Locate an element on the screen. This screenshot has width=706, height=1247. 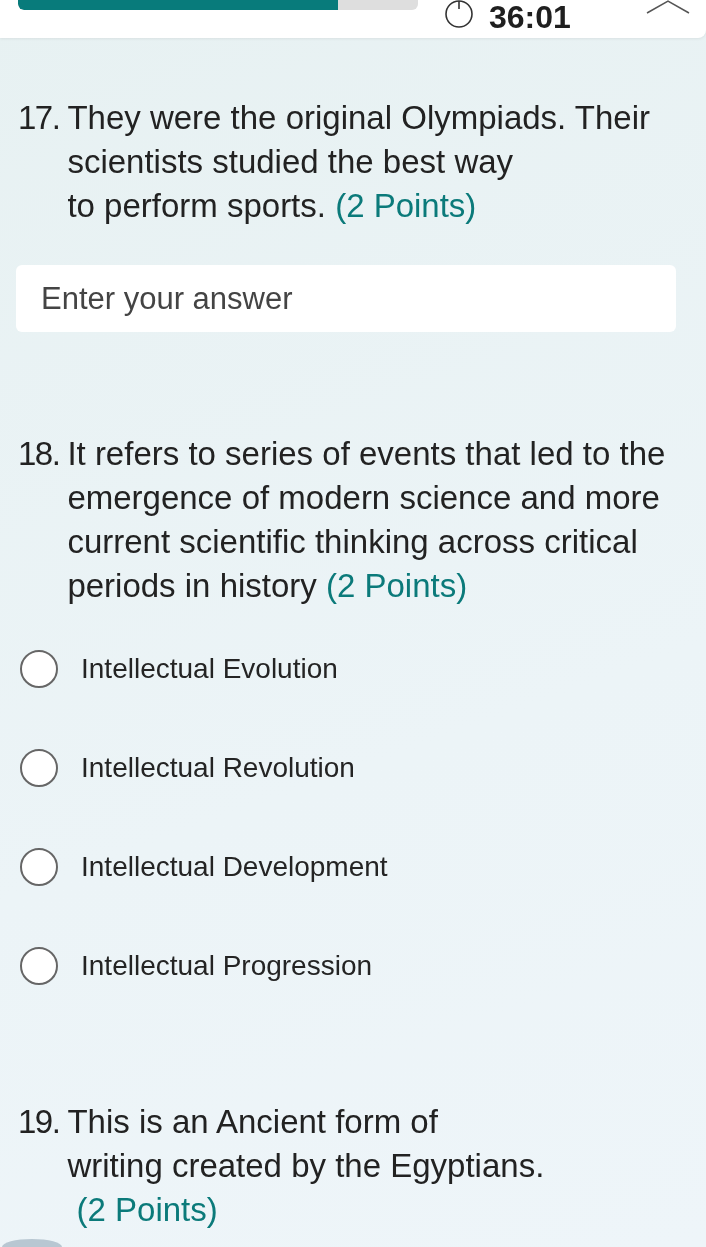
question-number: 17. is located at coordinates (39, 118).